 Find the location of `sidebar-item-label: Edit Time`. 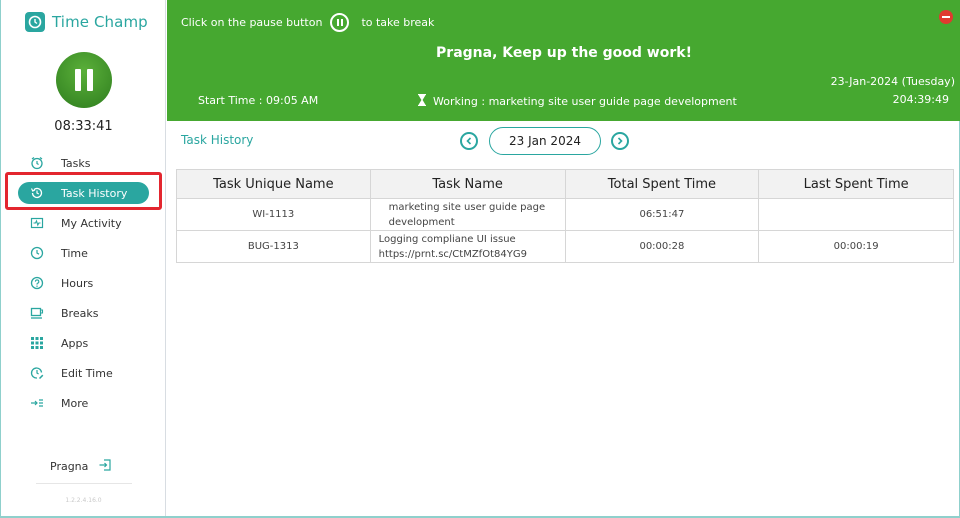

sidebar-item-label: Edit Time is located at coordinates (87, 373).